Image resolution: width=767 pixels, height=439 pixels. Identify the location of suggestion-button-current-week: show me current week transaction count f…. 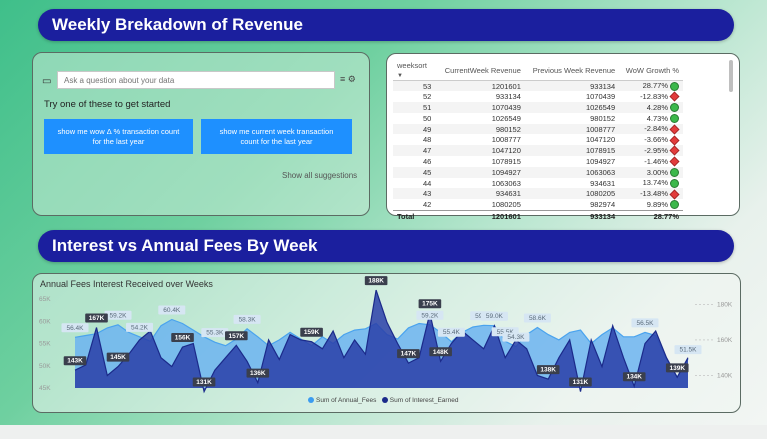
(276, 136).